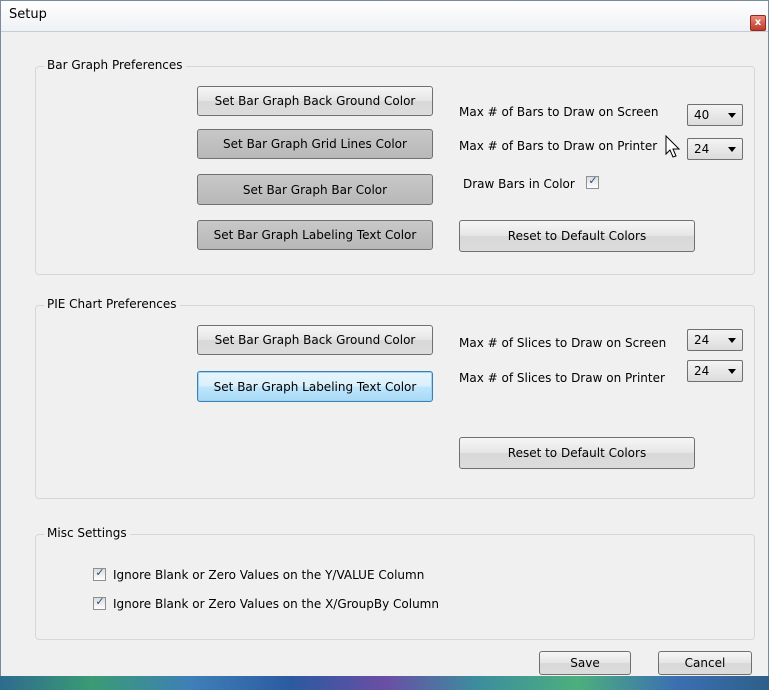 The width and height of the screenshot is (769, 690). I want to click on ignore-y-checkbox: ✓, so click(99, 573).